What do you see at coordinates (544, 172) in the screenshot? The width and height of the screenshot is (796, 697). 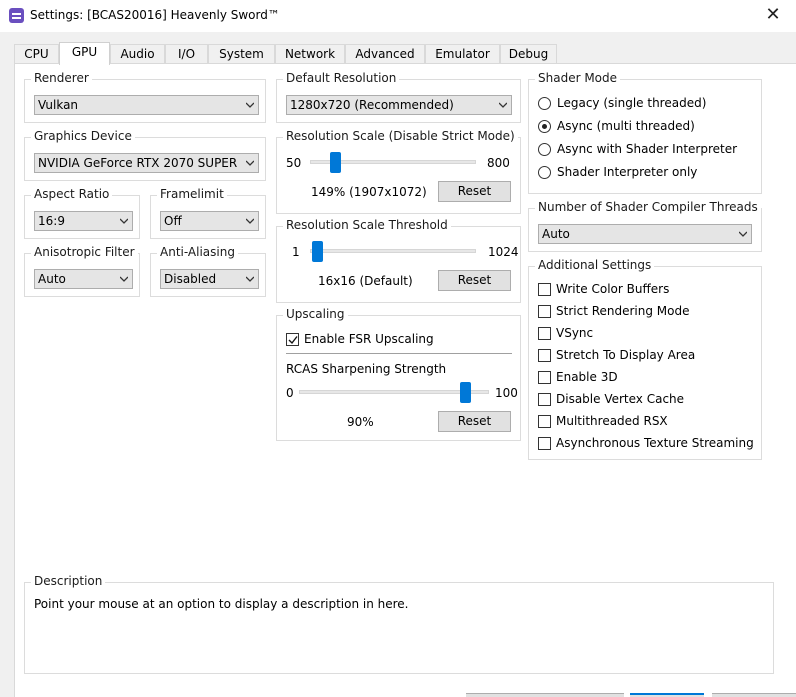 I see `radio-shader-interpreter-only` at bounding box center [544, 172].